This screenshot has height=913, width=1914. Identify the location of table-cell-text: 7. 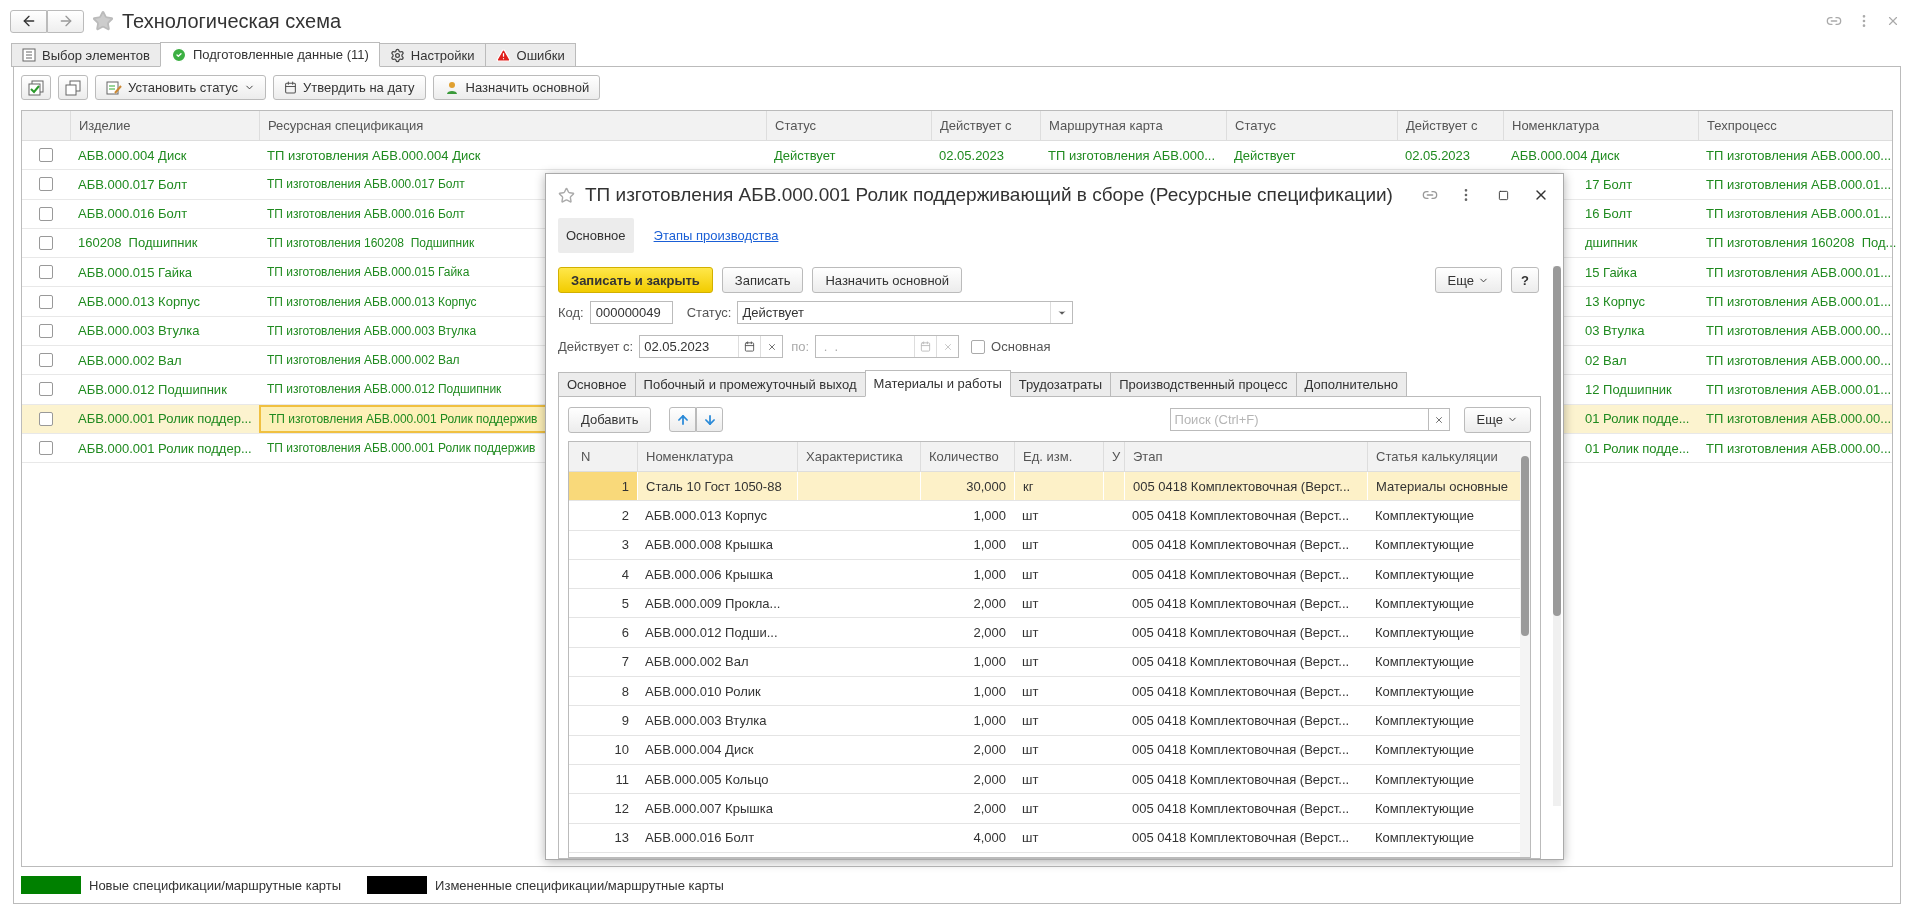
(625, 662).